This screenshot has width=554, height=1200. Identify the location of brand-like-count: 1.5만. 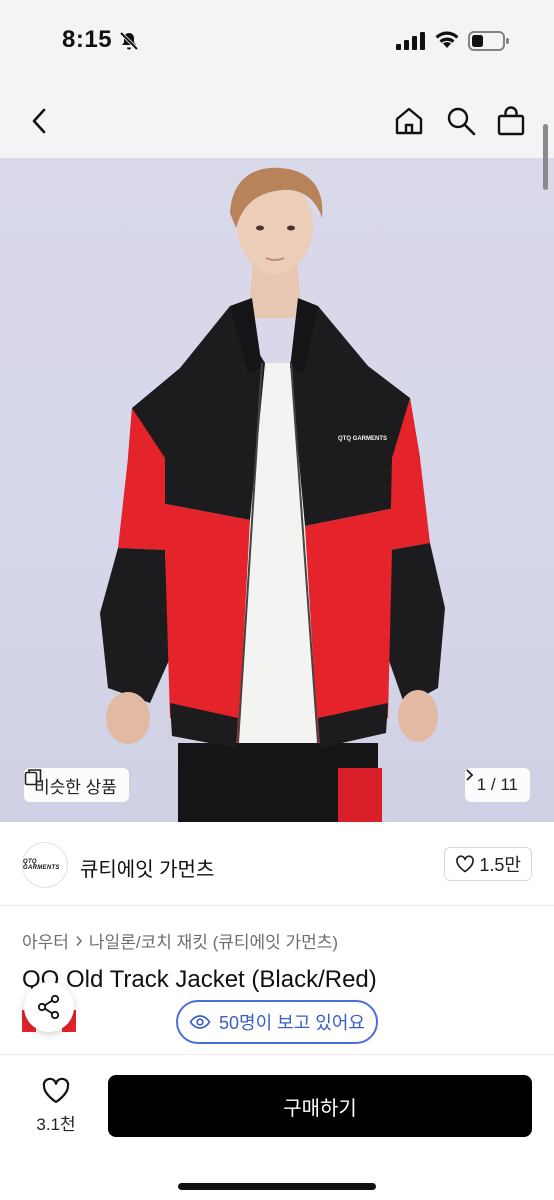
(500, 865).